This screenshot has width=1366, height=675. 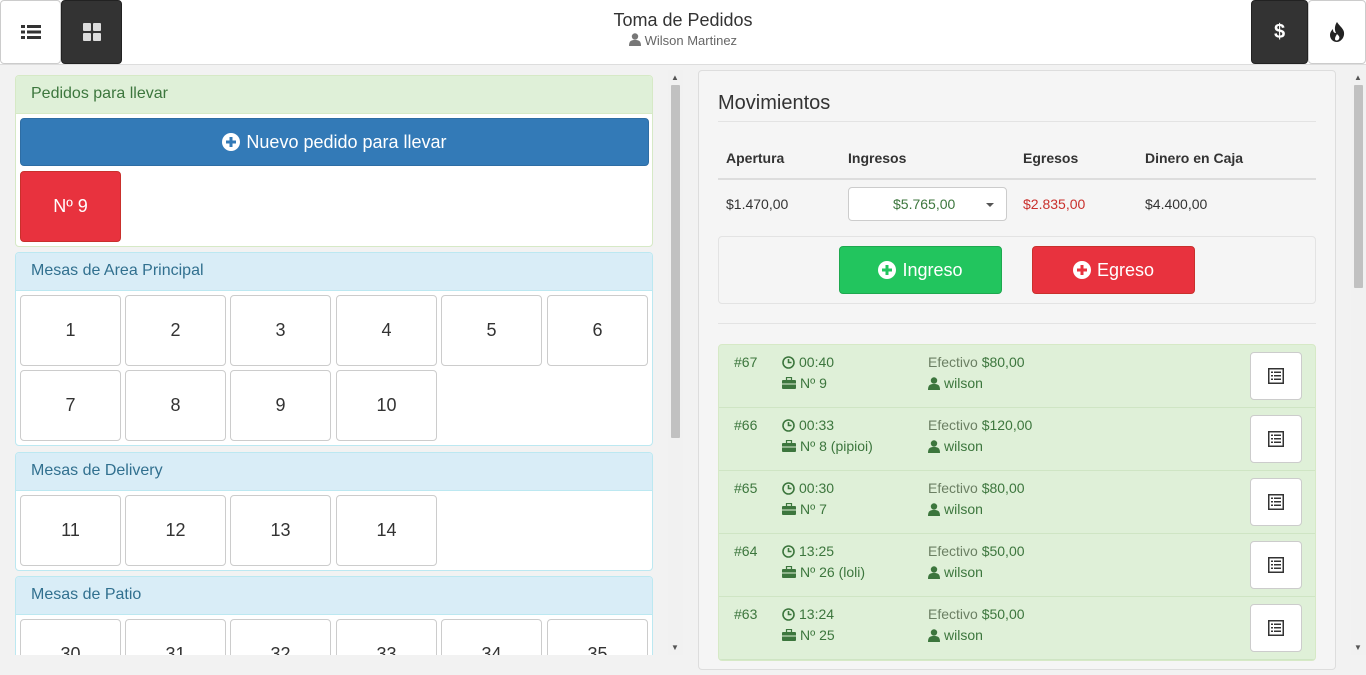 I want to click on cash-button: $, so click(x=1279, y=32).